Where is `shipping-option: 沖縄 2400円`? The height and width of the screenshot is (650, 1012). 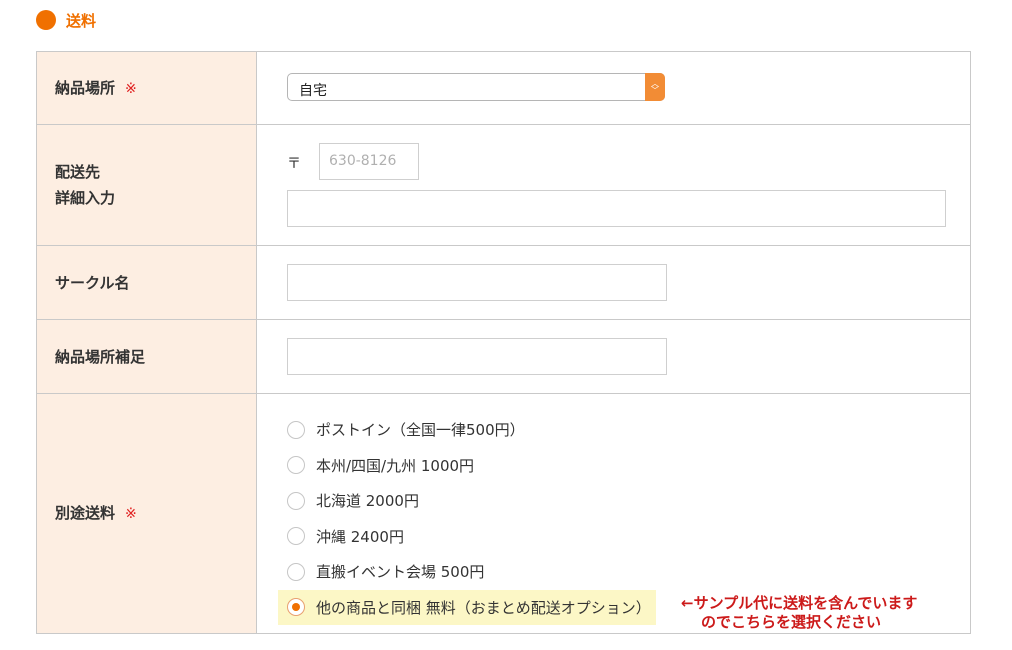
shipping-option: 沖縄 2400円 is located at coordinates (471, 537).